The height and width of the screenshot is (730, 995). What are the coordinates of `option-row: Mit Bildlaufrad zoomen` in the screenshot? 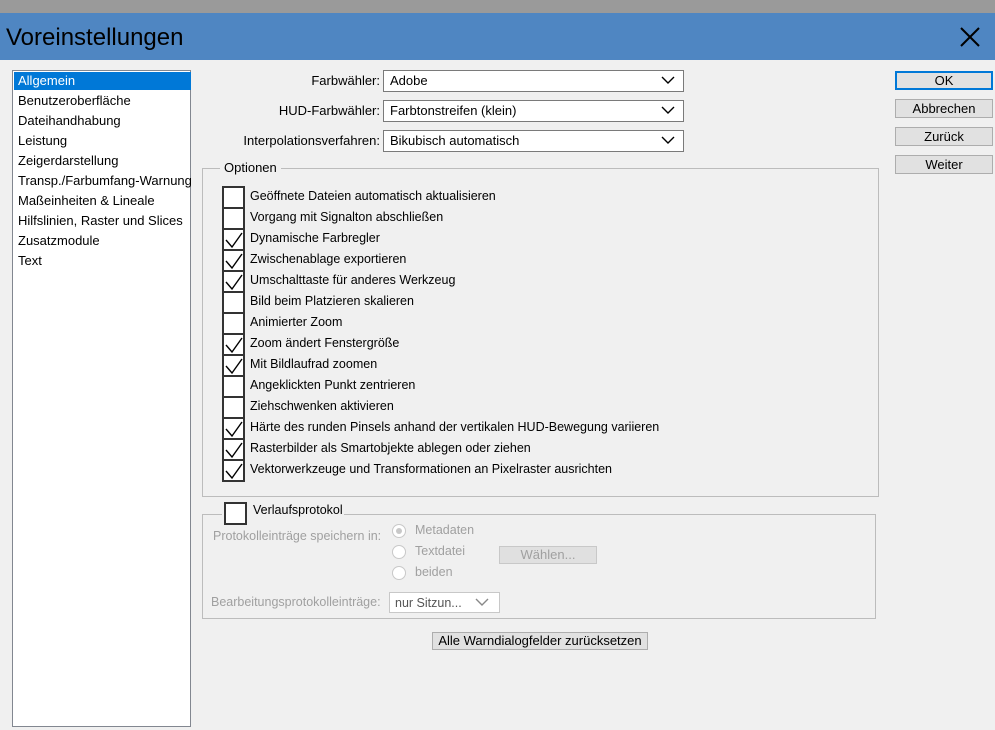 It's located at (542, 365).